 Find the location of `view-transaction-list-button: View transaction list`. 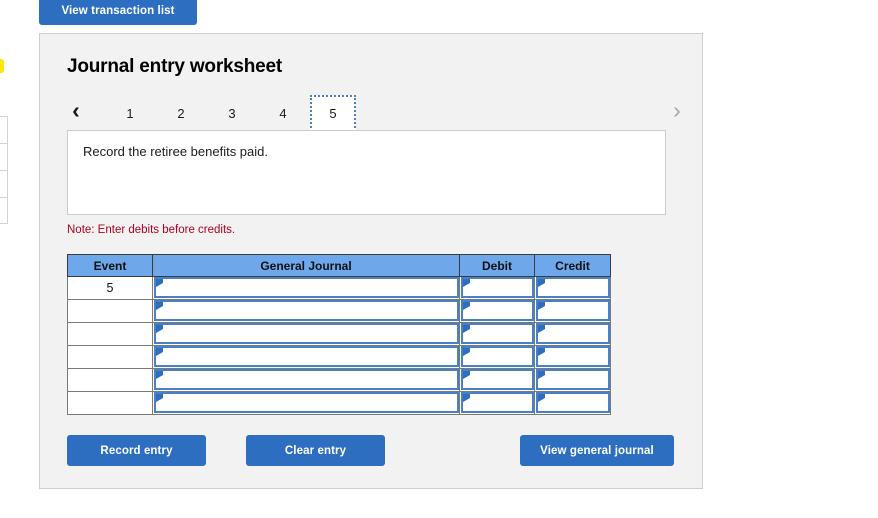

view-transaction-list-button: View transaction list is located at coordinates (118, 12).